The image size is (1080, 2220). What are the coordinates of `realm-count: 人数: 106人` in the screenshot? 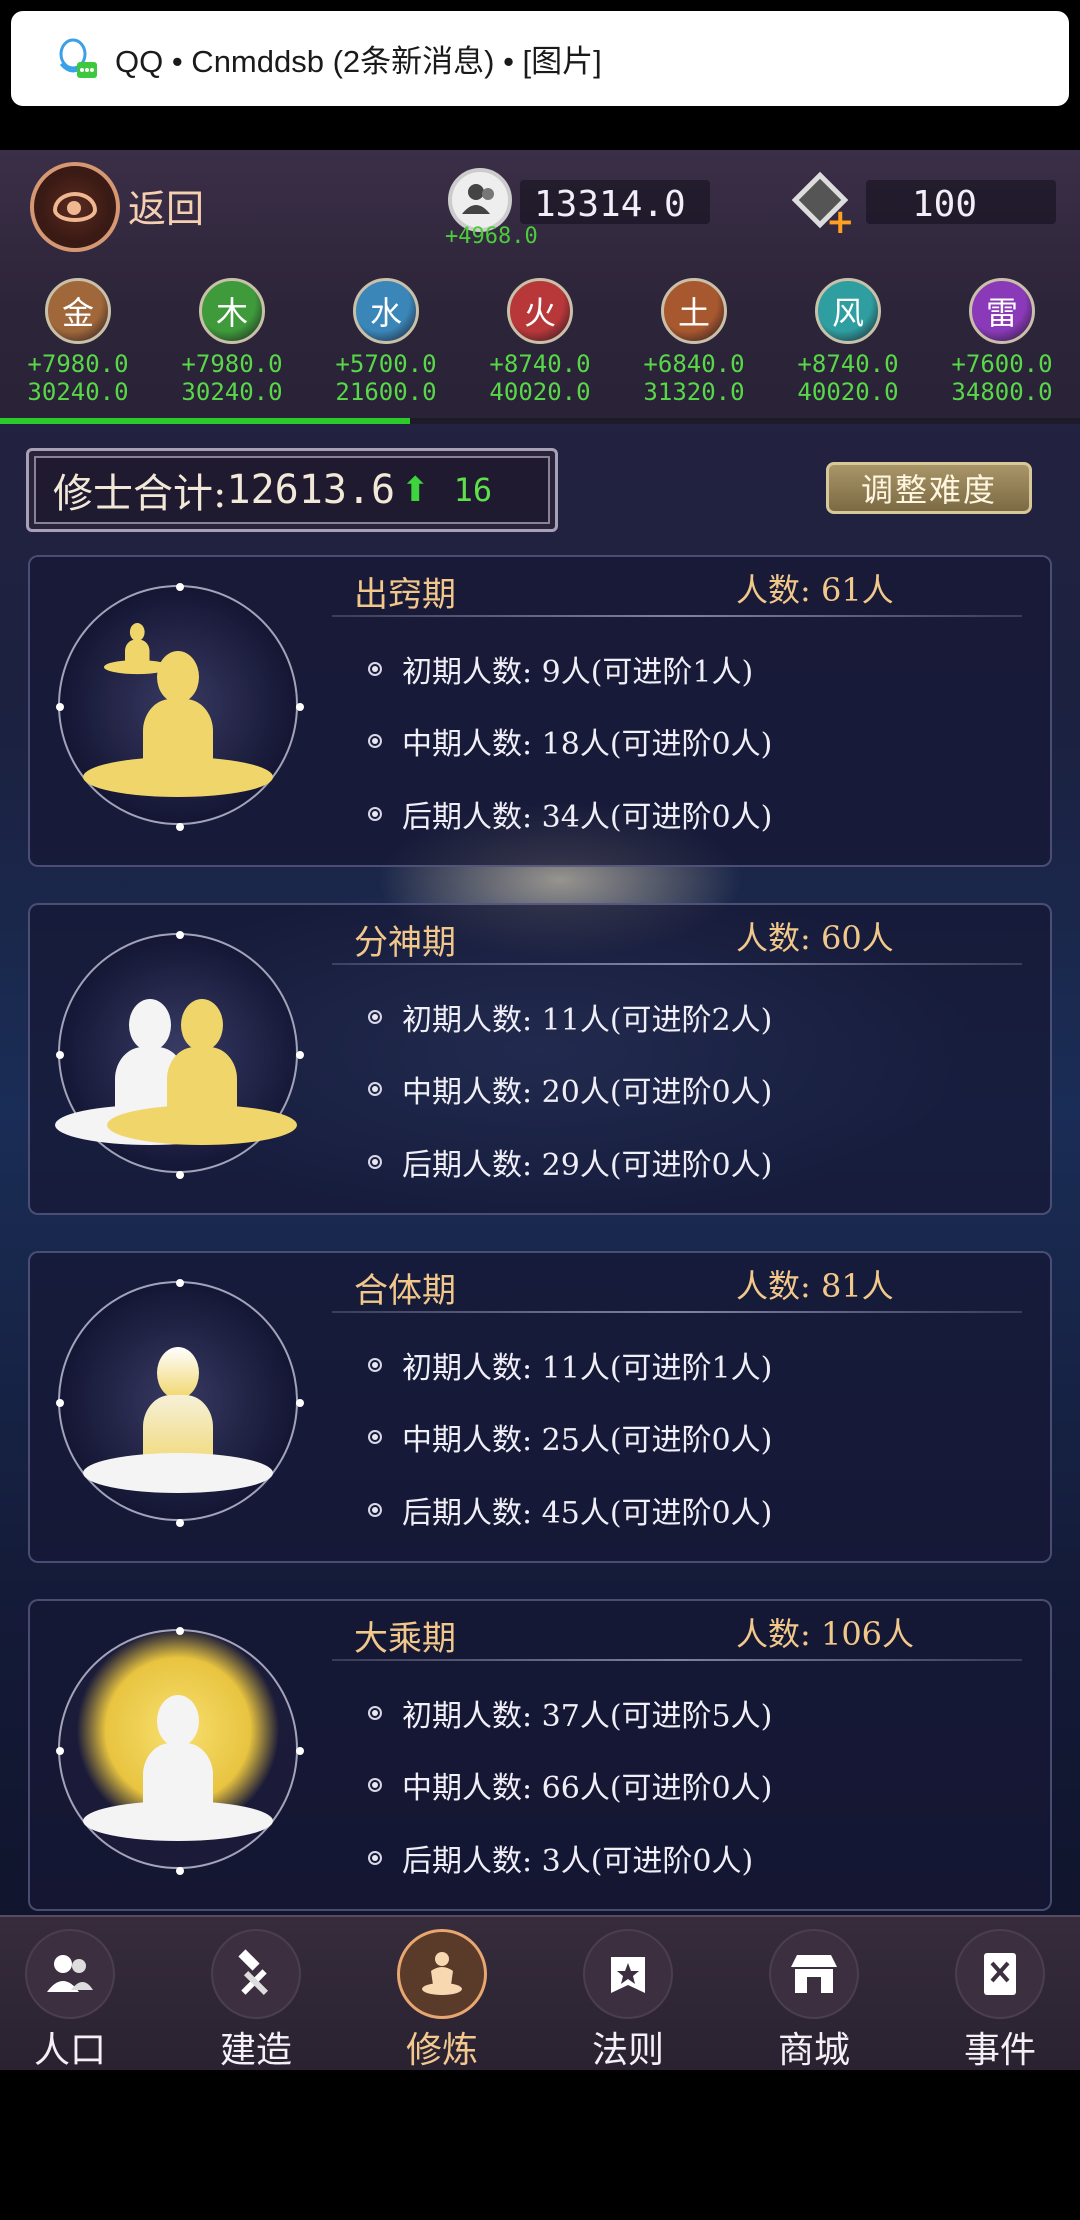 It's located at (825, 1634).